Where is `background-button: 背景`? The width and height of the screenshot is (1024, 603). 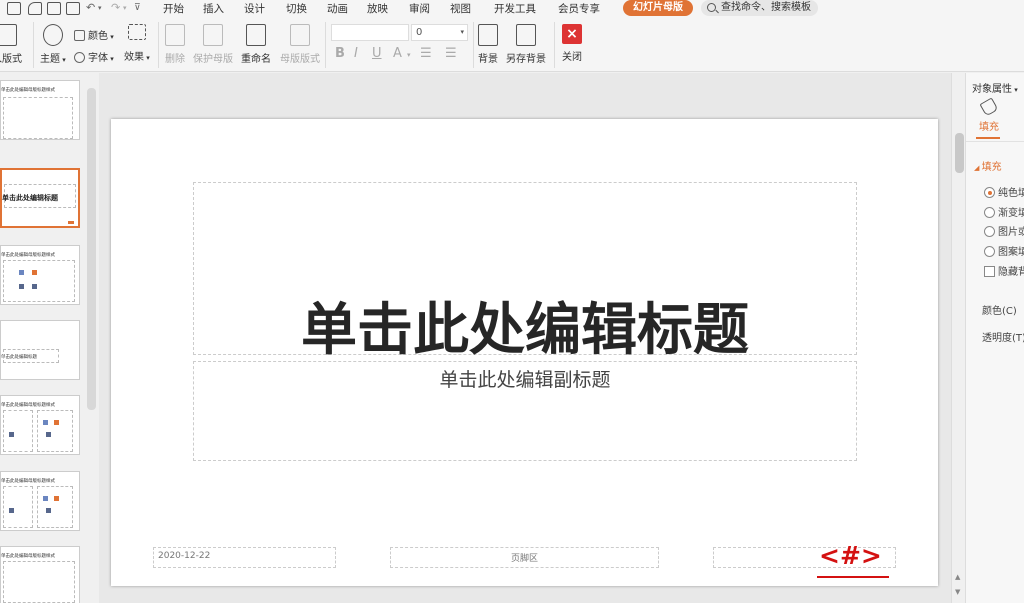
background-button: 背景 is located at coordinates (488, 44).